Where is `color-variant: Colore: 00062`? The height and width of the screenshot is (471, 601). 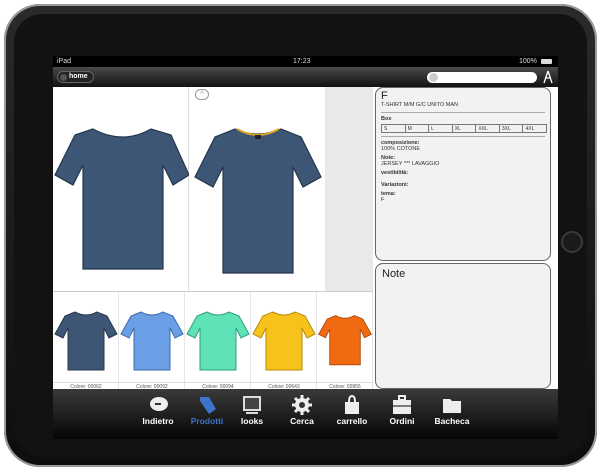 color-variant: Colore: 00062 is located at coordinates (86, 341).